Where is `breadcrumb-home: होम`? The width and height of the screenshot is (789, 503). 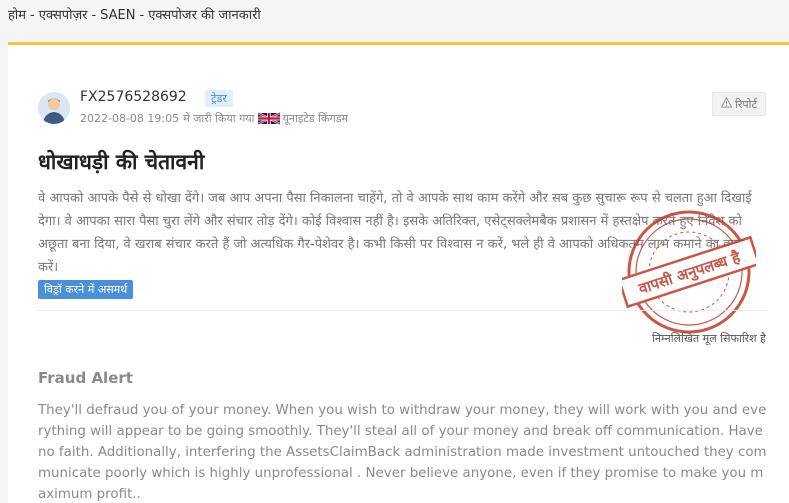 breadcrumb-home: होम is located at coordinates (17, 15).